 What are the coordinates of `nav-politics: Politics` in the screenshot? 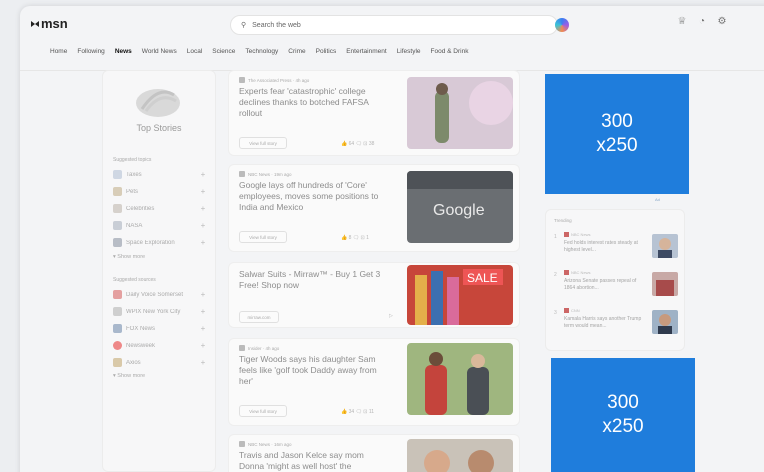 It's located at (326, 51).